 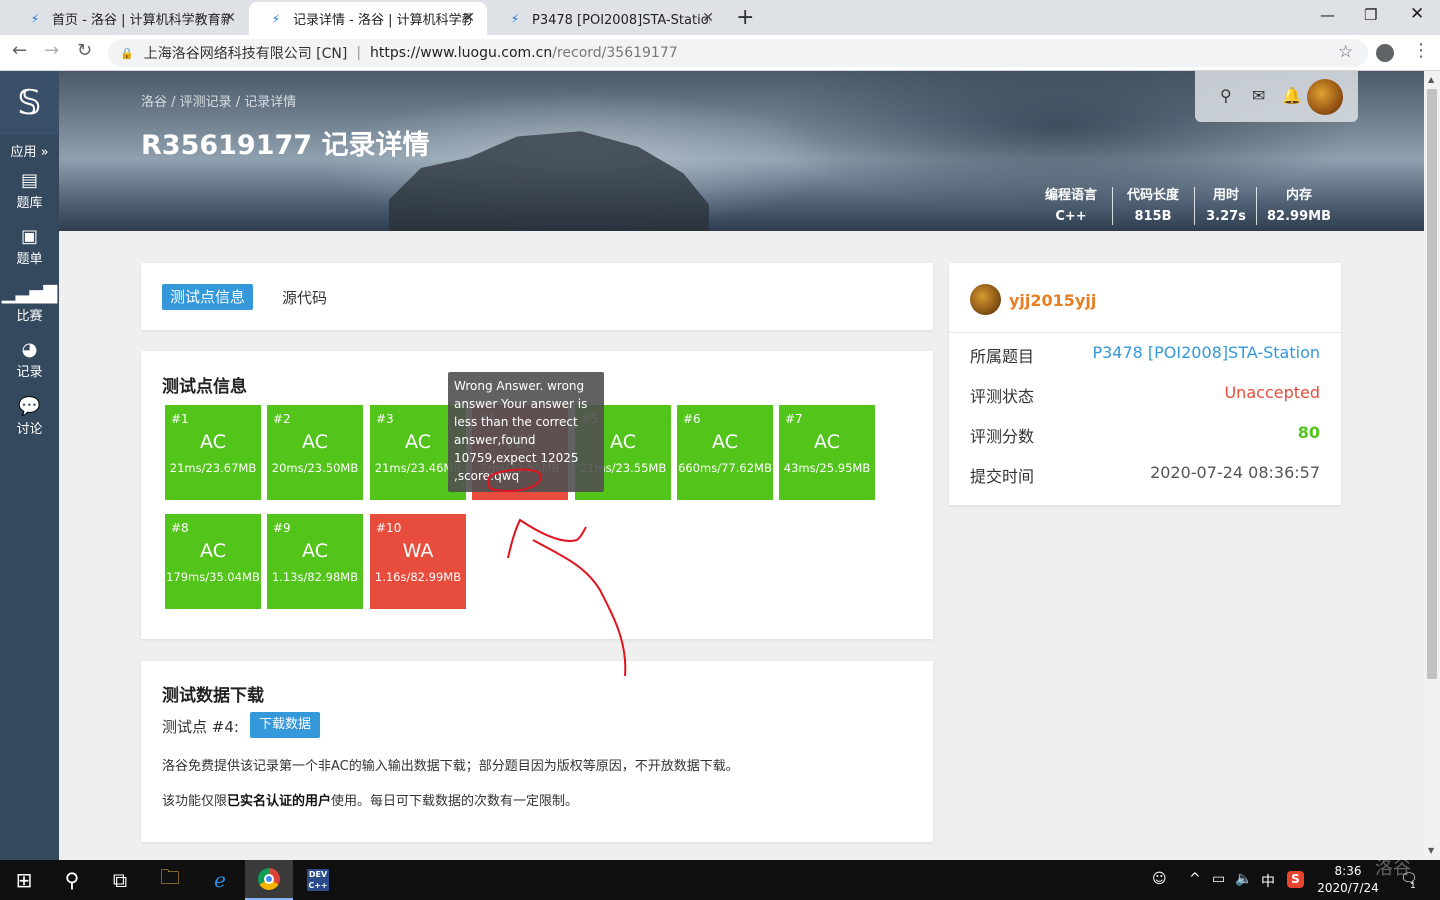 I want to click on windows-start-icon: ⊞, so click(x=24, y=880).